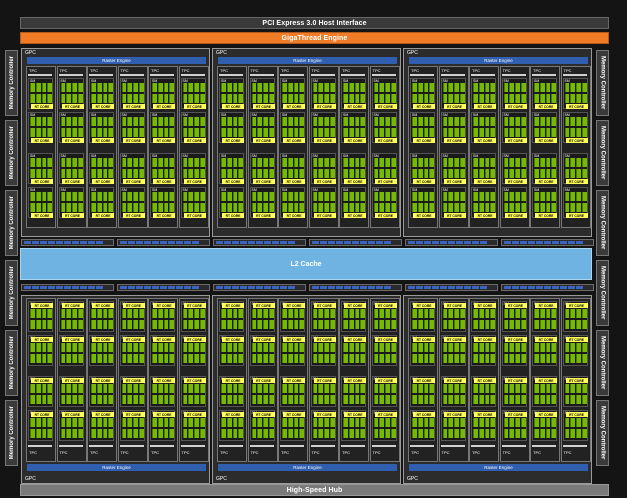 This screenshot has height=498, width=627. I want to click on polymorph-engine, so click(70, 75).